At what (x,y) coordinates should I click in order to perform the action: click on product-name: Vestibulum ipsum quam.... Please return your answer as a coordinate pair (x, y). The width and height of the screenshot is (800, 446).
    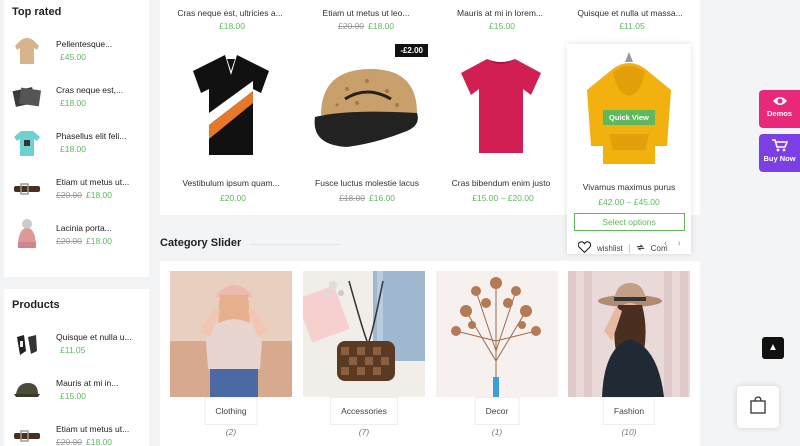
    Looking at the image, I should click on (231, 183).